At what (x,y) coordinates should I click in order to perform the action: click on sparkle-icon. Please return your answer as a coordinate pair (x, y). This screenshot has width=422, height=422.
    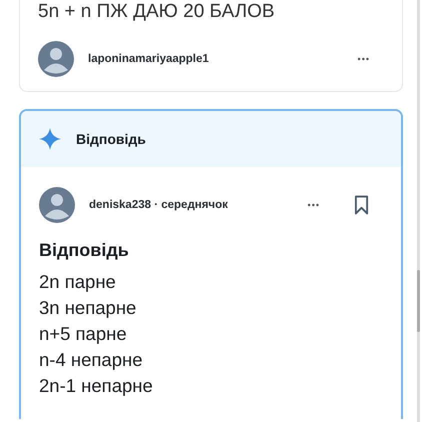
    Looking at the image, I should click on (50, 139).